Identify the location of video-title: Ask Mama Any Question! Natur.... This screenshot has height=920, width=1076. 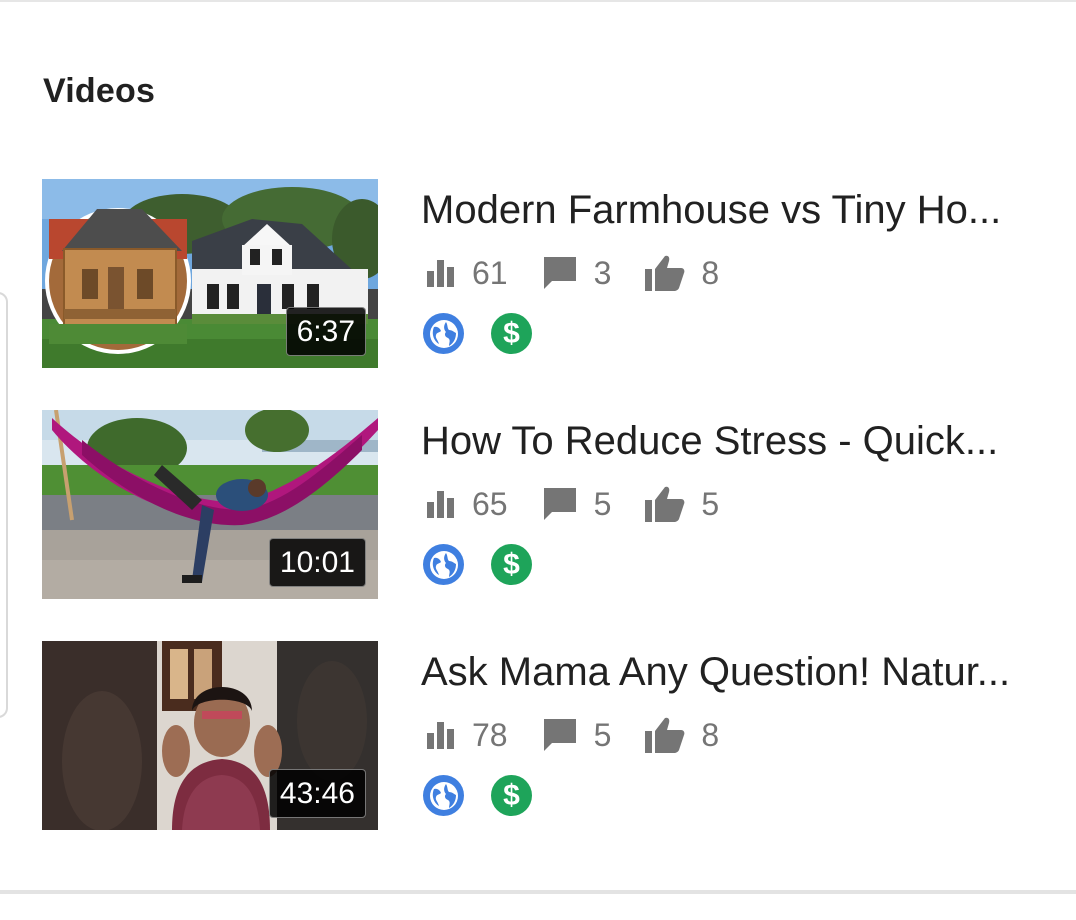
(728, 672).